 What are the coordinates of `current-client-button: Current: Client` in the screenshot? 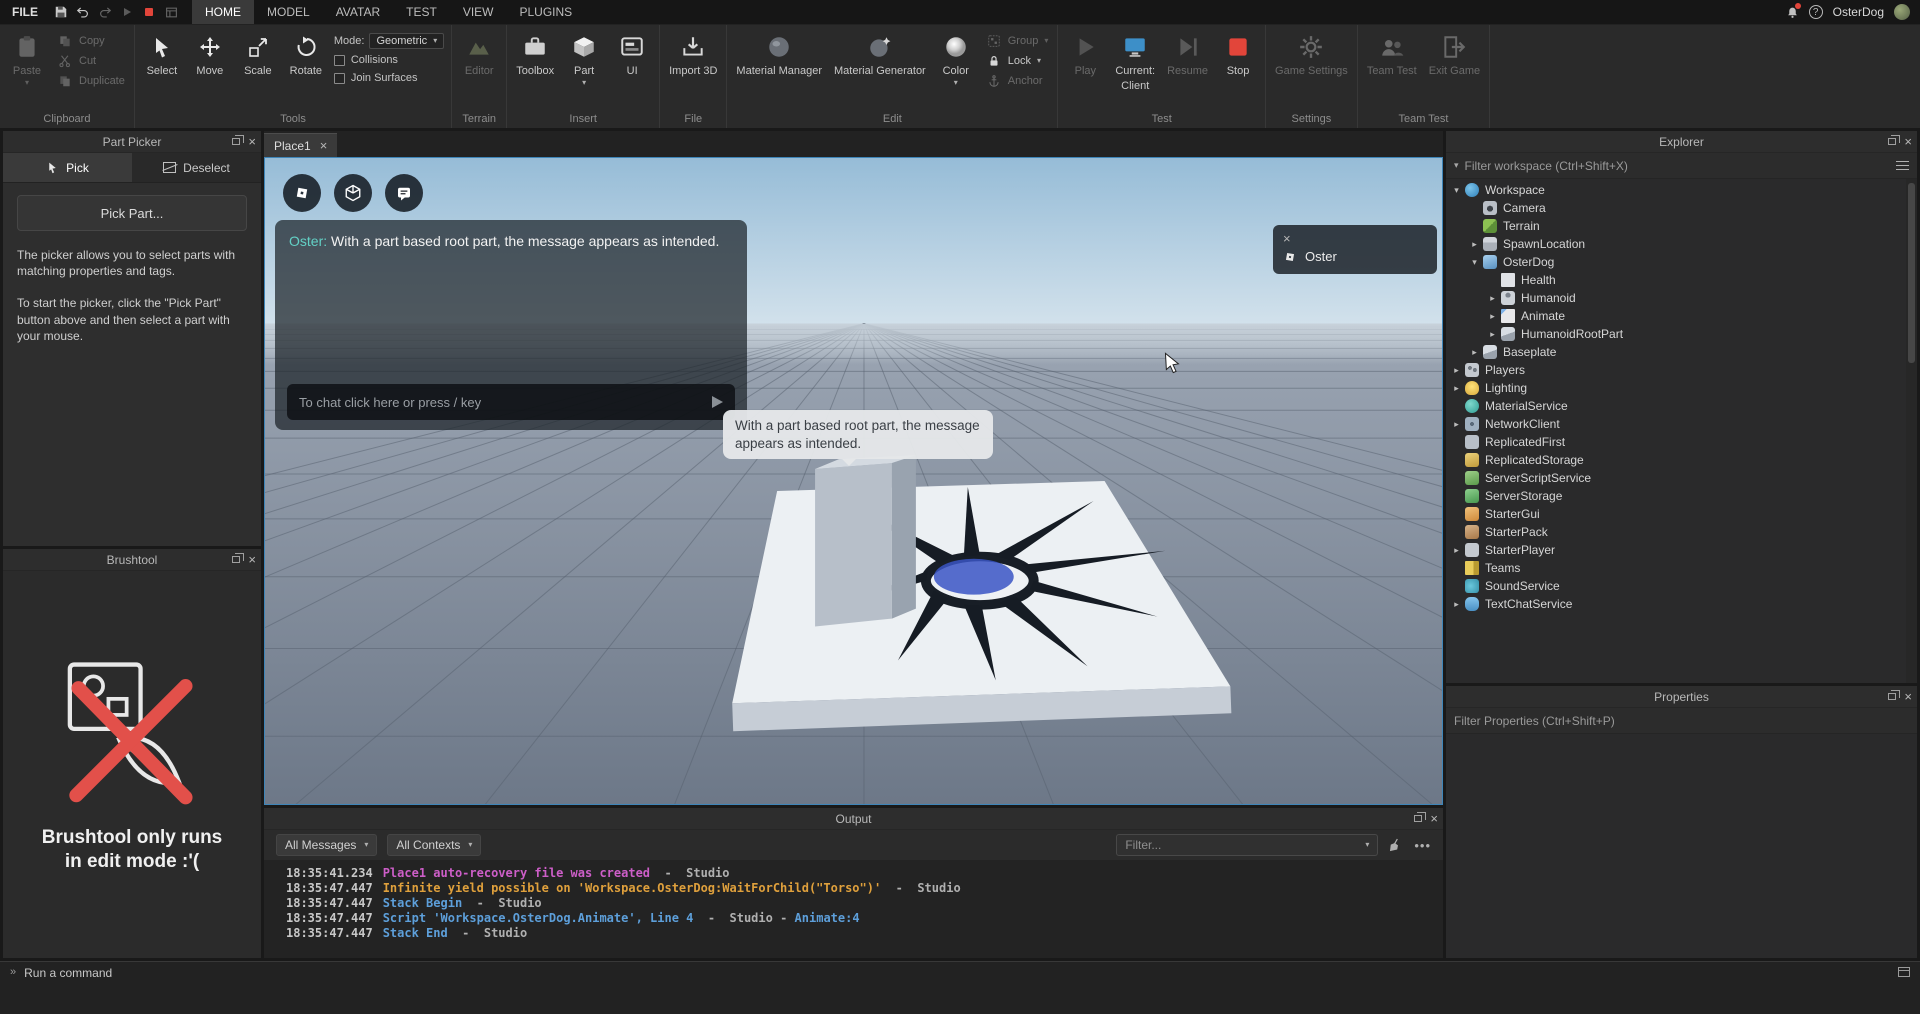 It's located at (1135, 60).